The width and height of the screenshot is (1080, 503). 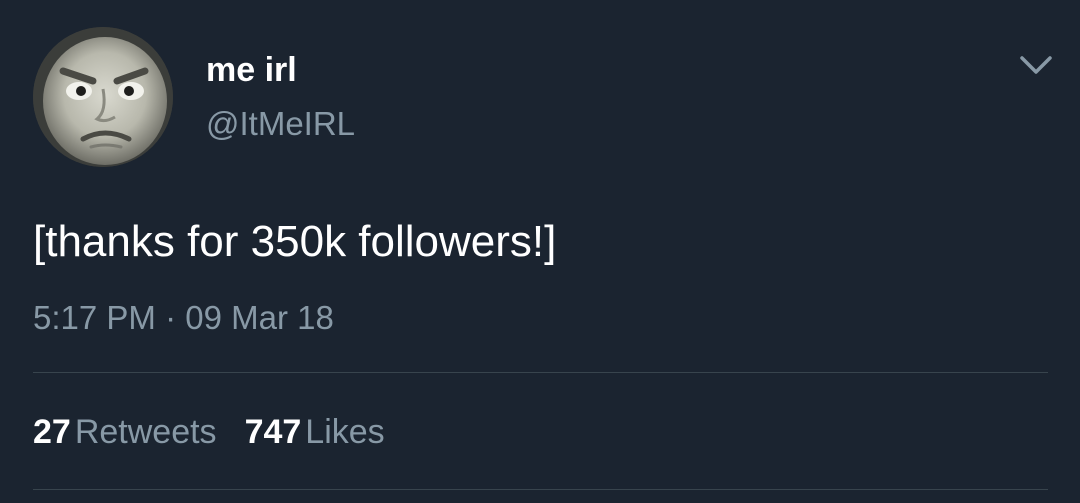 I want to click on tweet-stats: 27 Retweets 747 Likes, so click(x=223, y=432).